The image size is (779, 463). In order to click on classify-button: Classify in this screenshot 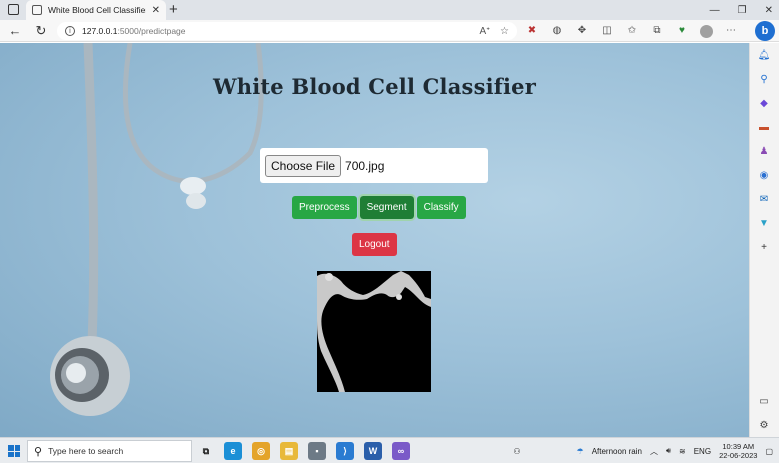, I will do `click(441, 207)`.